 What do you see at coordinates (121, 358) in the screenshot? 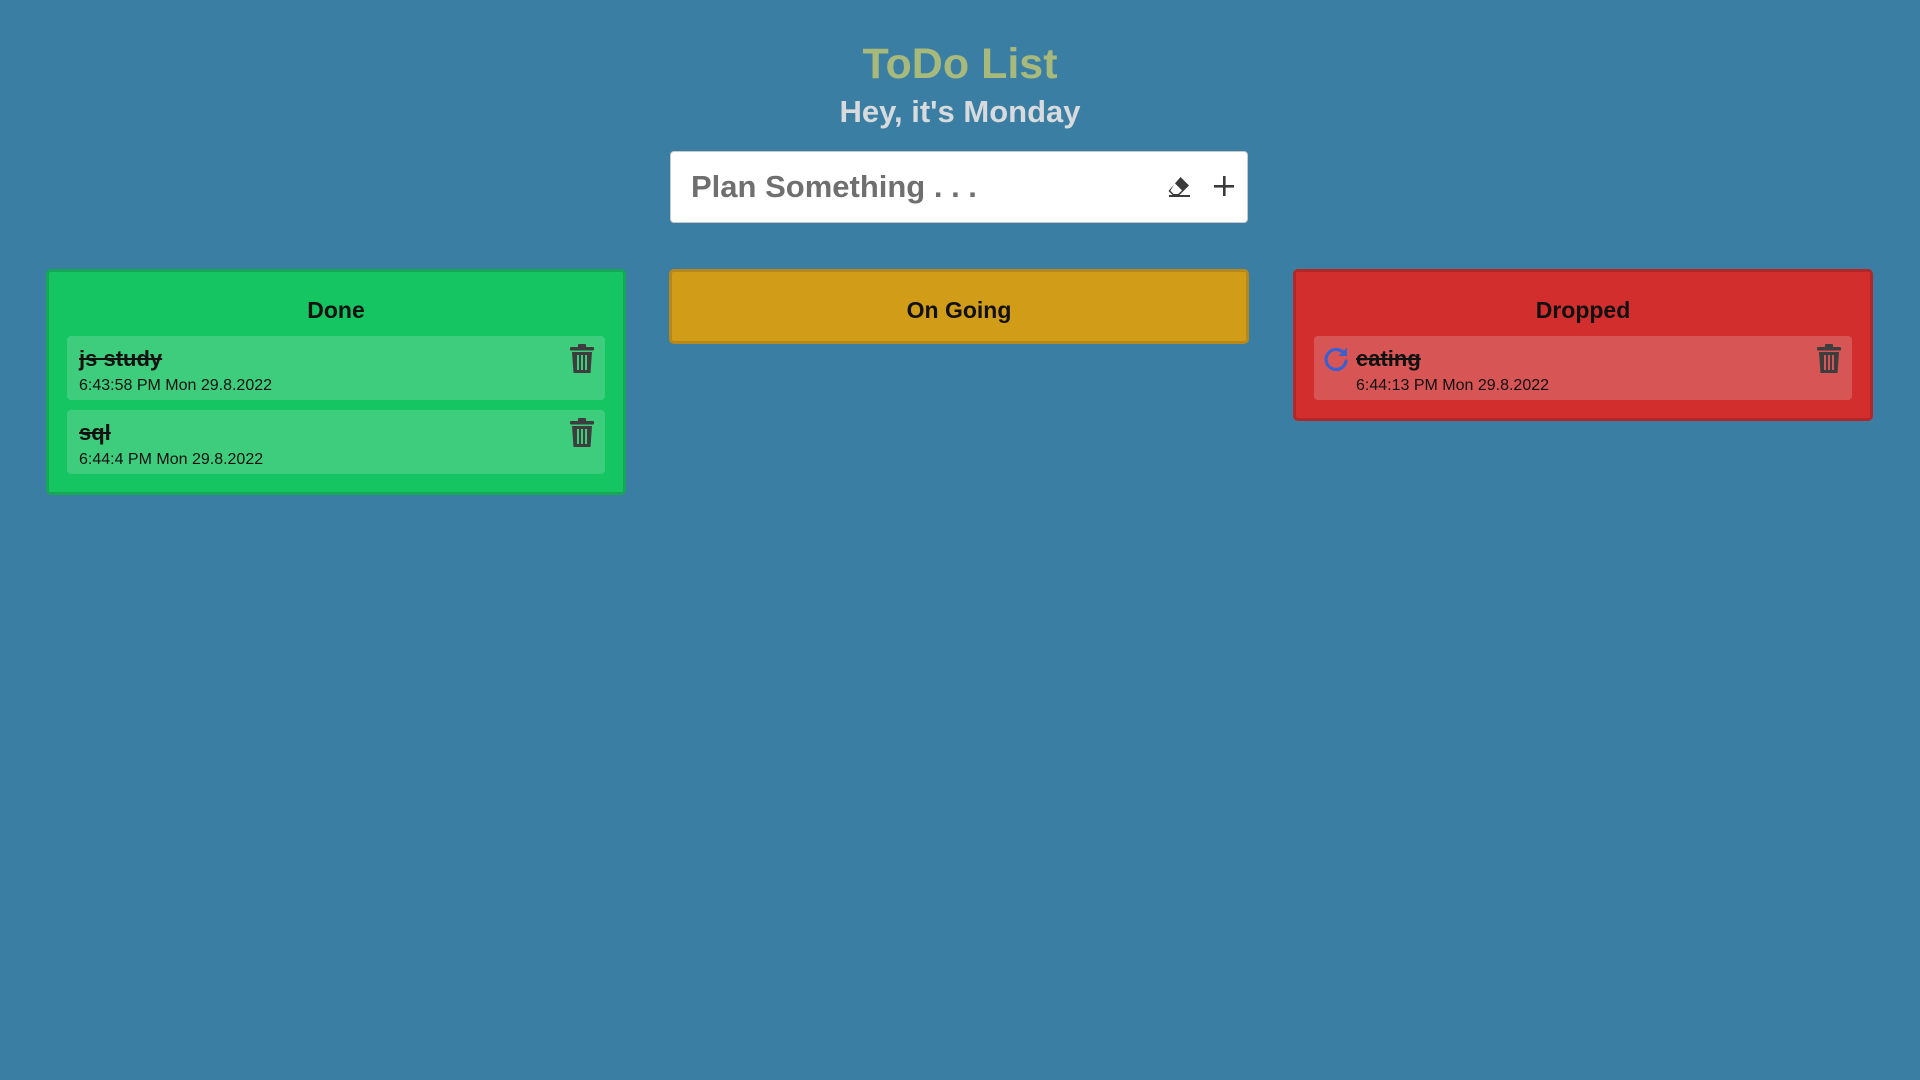
I see `task-name: js study` at bounding box center [121, 358].